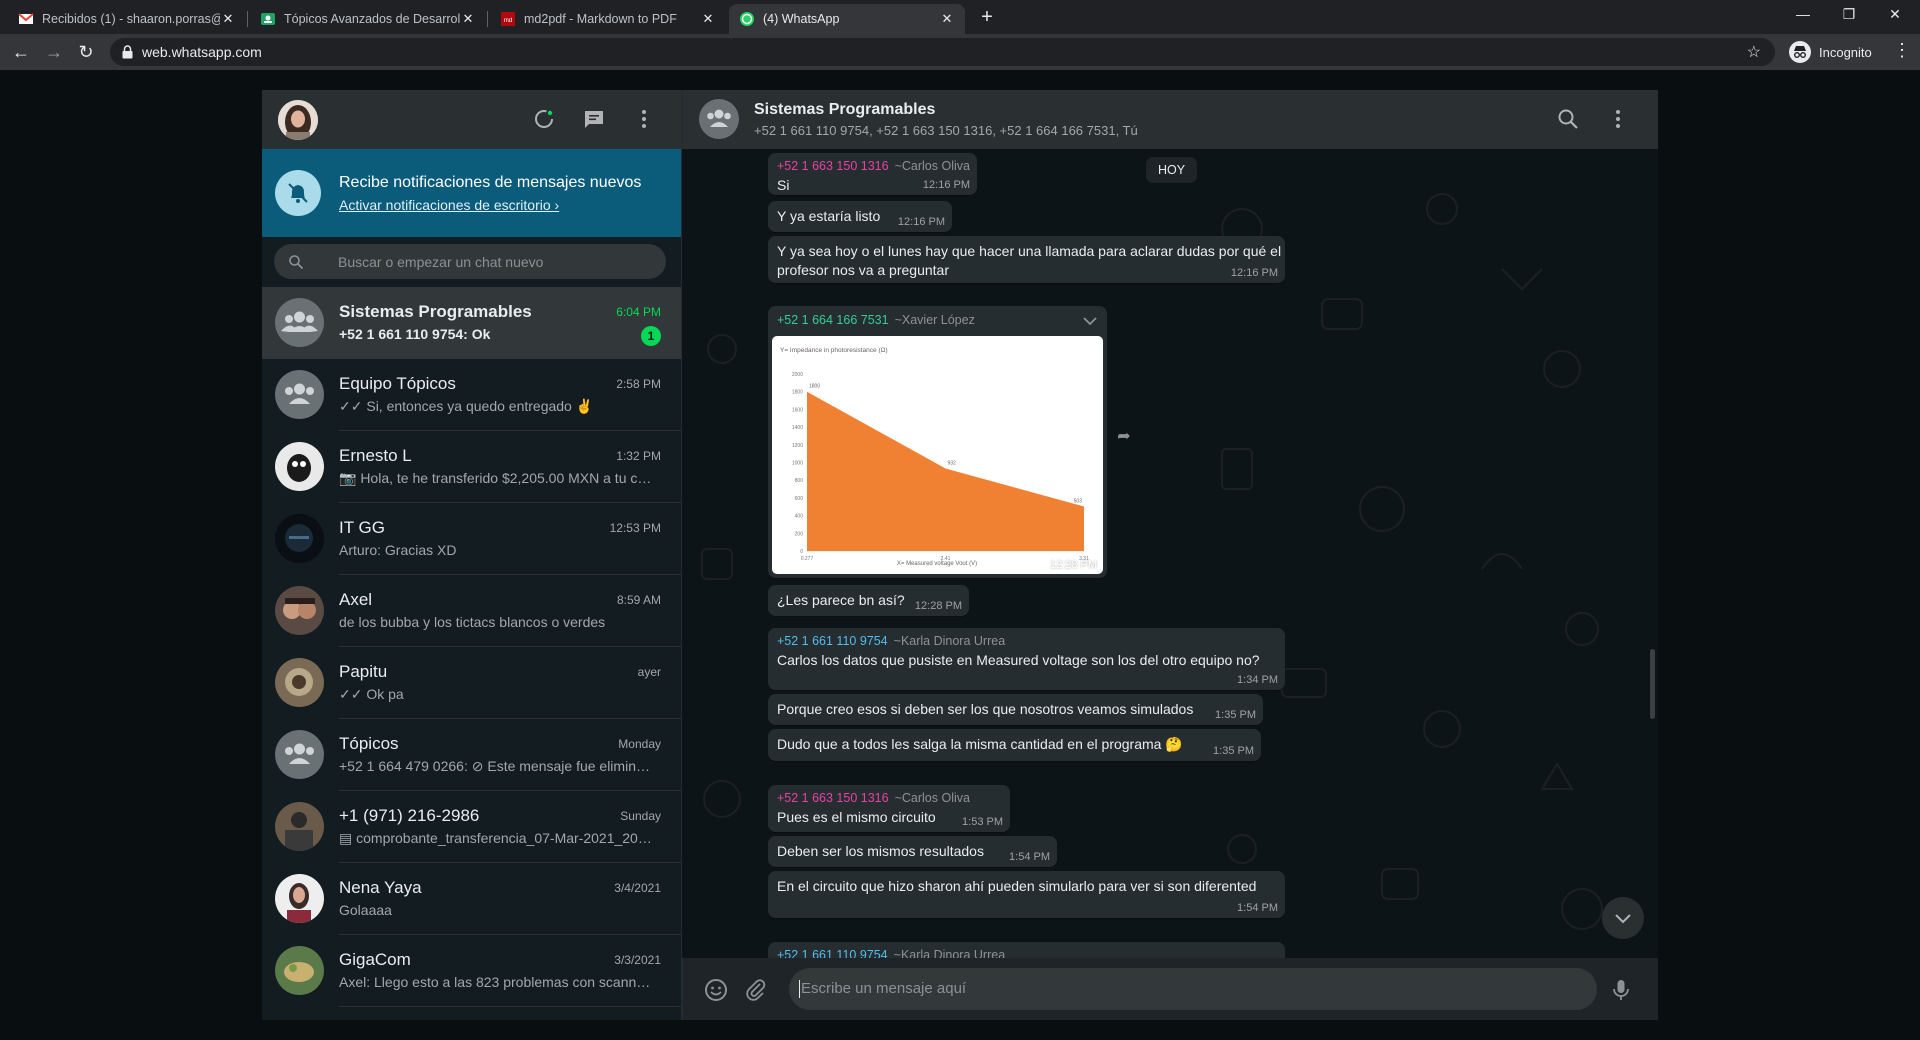  Describe the element at coordinates (716, 990) in the screenshot. I see `emoji-icon` at that location.